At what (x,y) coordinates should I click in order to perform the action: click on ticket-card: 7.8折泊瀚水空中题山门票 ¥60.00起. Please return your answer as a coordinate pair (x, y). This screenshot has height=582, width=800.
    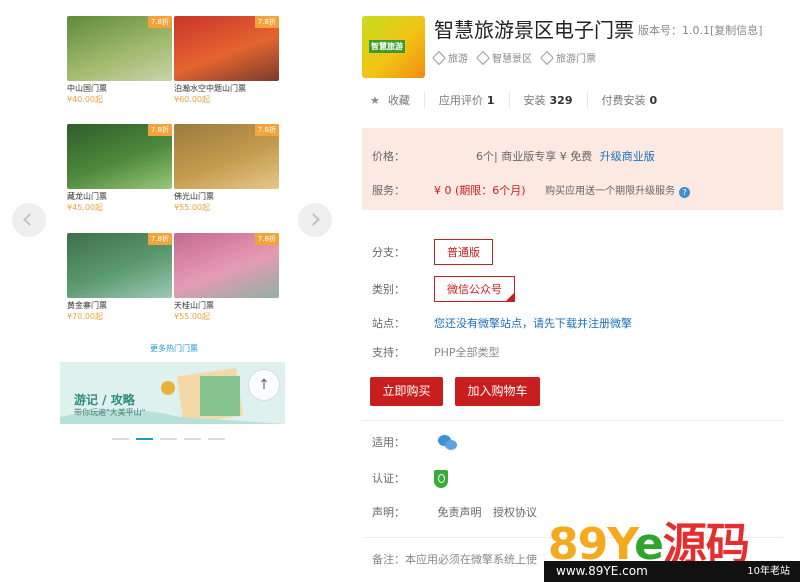
    Looking at the image, I should click on (226, 61).